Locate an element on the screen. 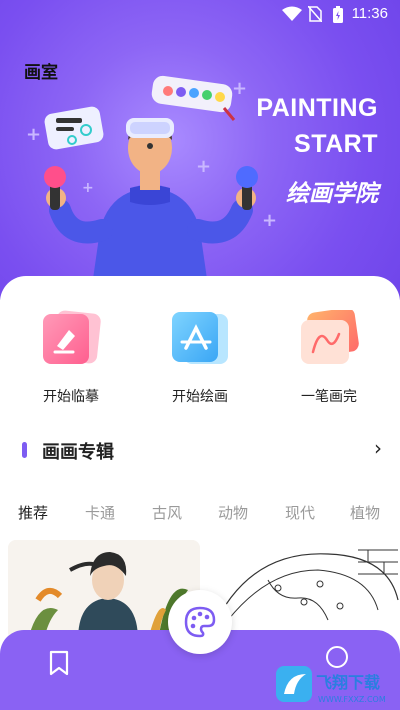 The image size is (400, 710). tool-one-stroke: 一笔画完 is located at coordinates (329, 356).